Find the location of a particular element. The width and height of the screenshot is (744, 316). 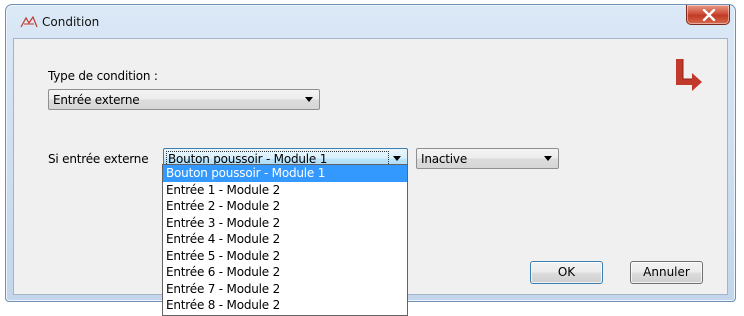

state-select: Inactive is located at coordinates (487, 158).